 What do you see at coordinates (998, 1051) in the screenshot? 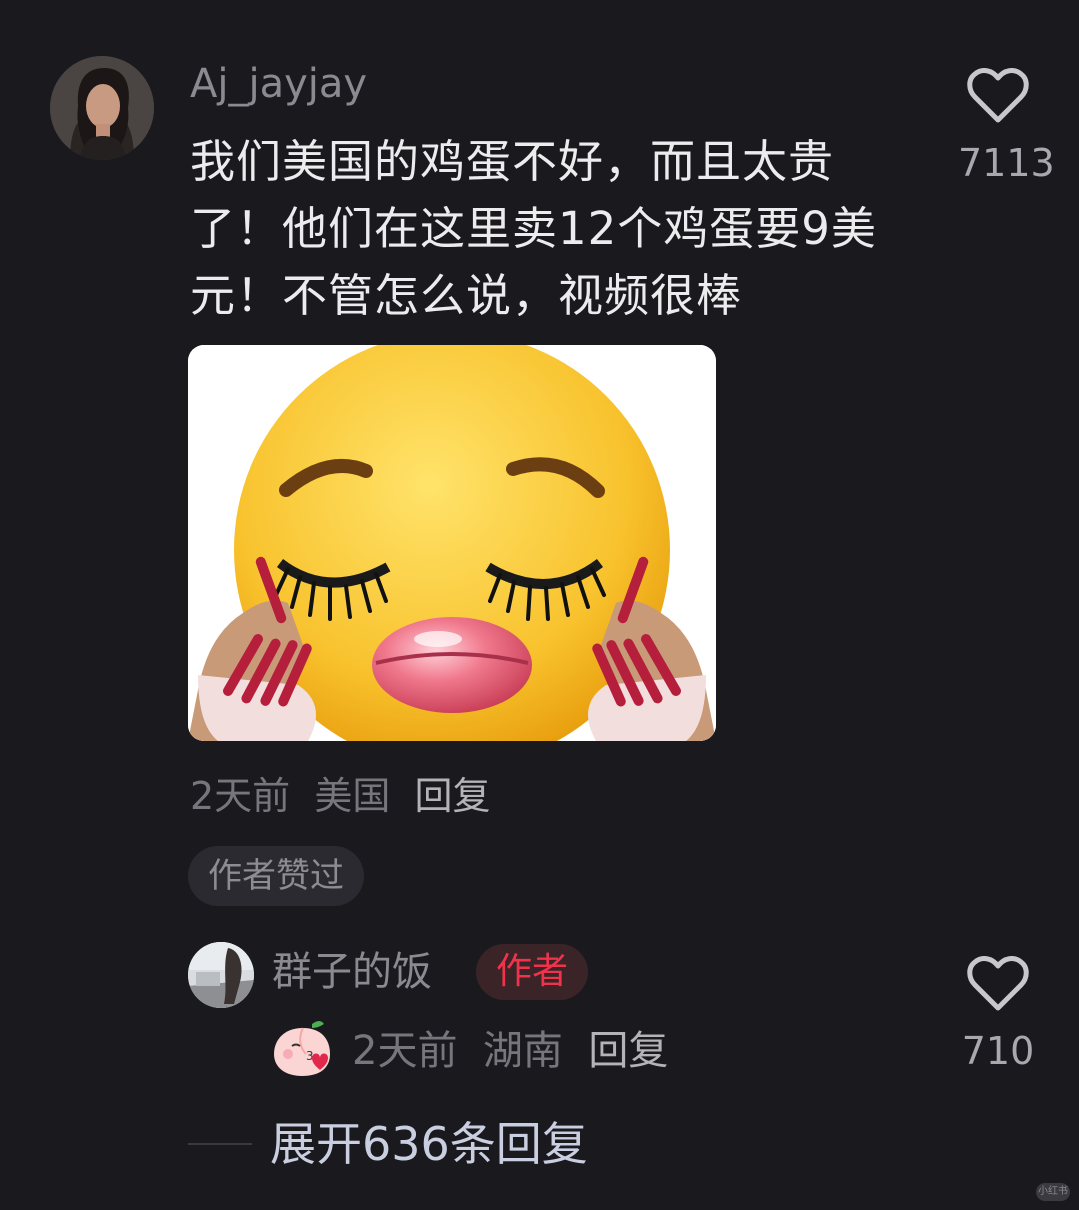
I see `reply-like-count: 710` at bounding box center [998, 1051].